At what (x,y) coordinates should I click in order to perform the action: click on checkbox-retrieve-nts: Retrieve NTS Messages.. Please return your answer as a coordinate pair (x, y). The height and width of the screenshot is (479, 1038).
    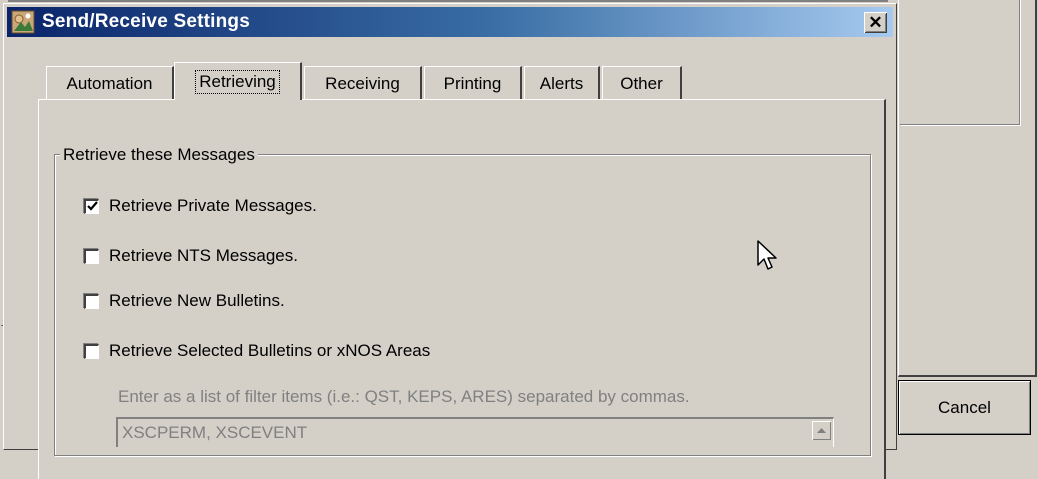
    Looking at the image, I should click on (191, 256).